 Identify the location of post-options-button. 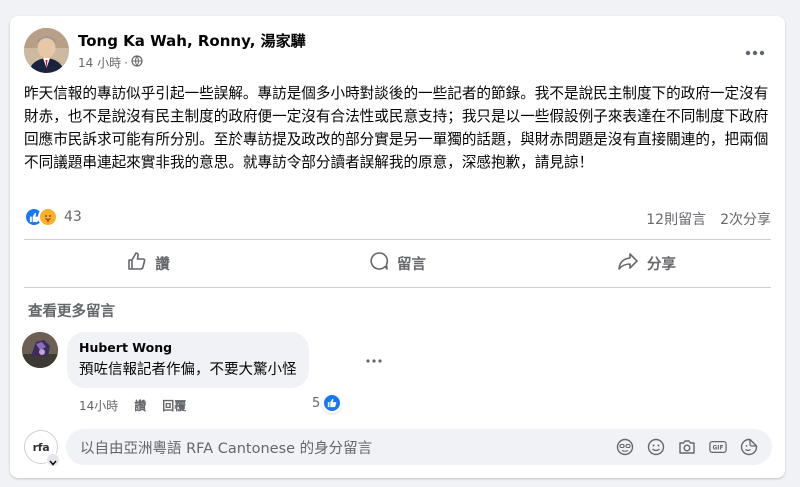
(755, 50).